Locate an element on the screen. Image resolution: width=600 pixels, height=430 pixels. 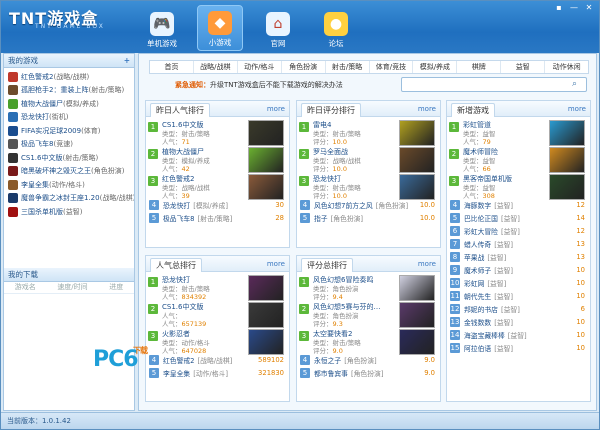
rank-item: 1 恐龙快打 类型：射击/策略 人气：834392 is located at coordinates (217, 287).